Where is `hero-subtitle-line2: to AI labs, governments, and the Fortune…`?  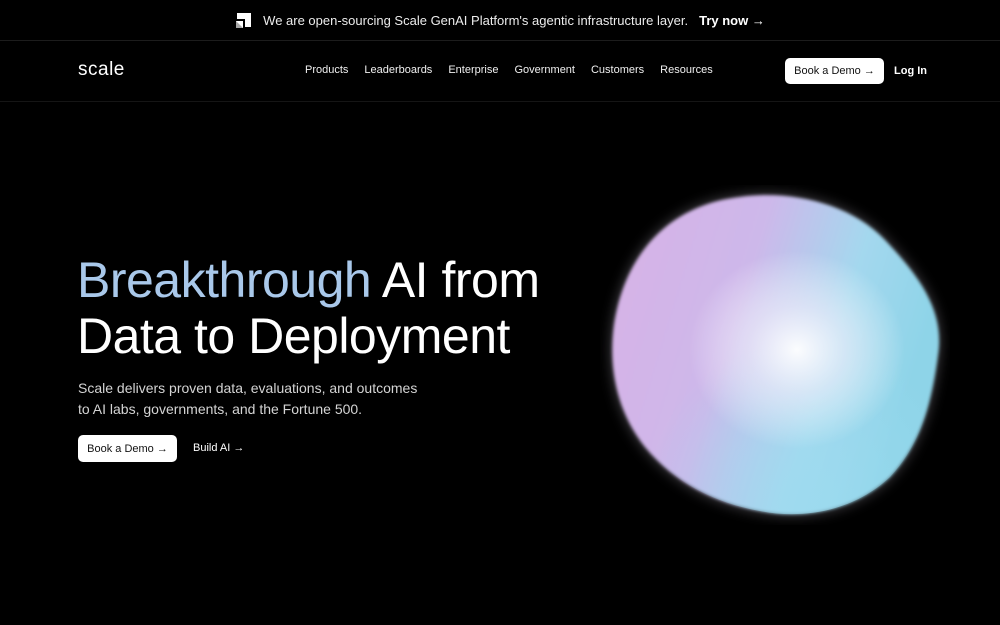 hero-subtitle-line2: to AI labs, governments, and the Fortune… is located at coordinates (220, 409).